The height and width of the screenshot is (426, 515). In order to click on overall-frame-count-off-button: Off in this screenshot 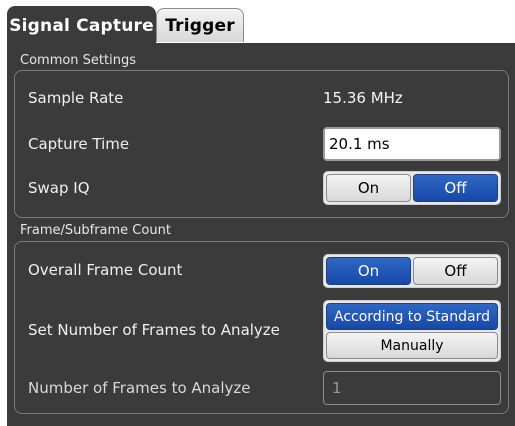, I will do `click(455, 271)`.